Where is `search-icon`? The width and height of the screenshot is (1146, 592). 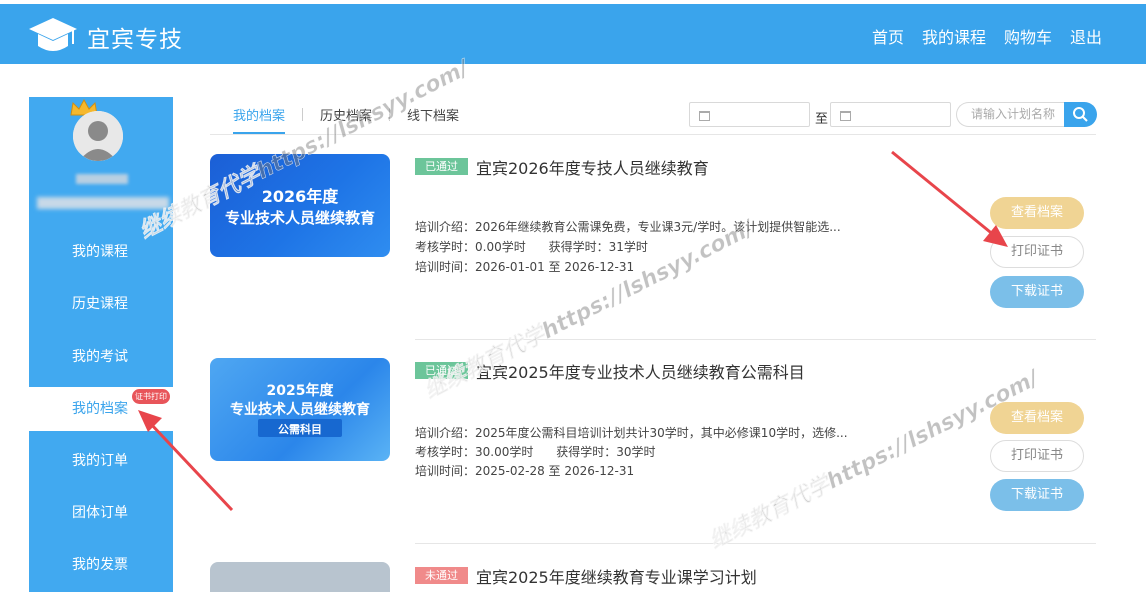
search-icon is located at coordinates (1080, 114).